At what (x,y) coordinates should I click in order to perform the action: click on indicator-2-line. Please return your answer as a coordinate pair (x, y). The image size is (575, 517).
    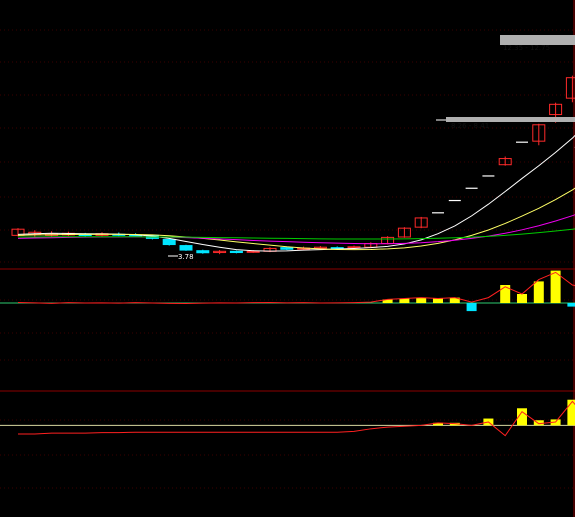
    Looking at the image, I should click on (296, 418).